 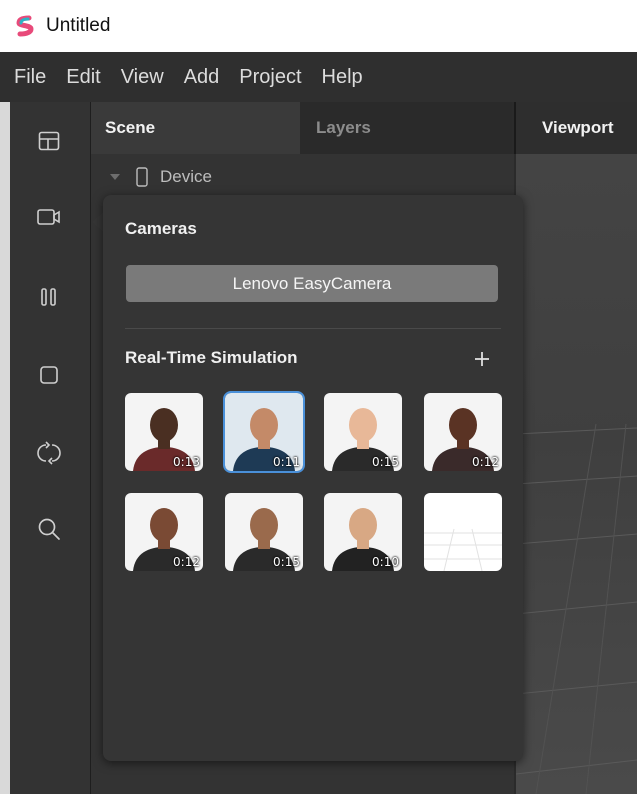 I want to click on tab-viewport-label: Viewport, so click(x=578, y=127).